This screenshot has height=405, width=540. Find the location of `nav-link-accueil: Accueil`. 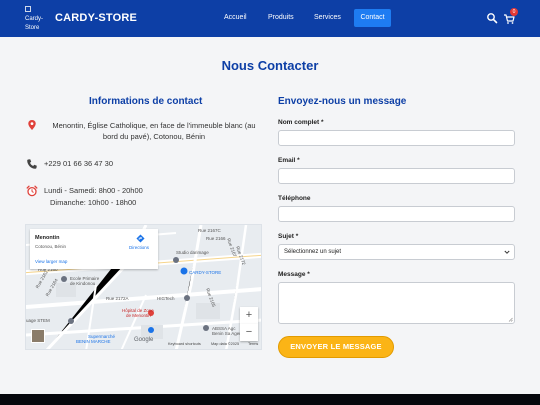

nav-link-accueil: Accueil is located at coordinates (235, 18).